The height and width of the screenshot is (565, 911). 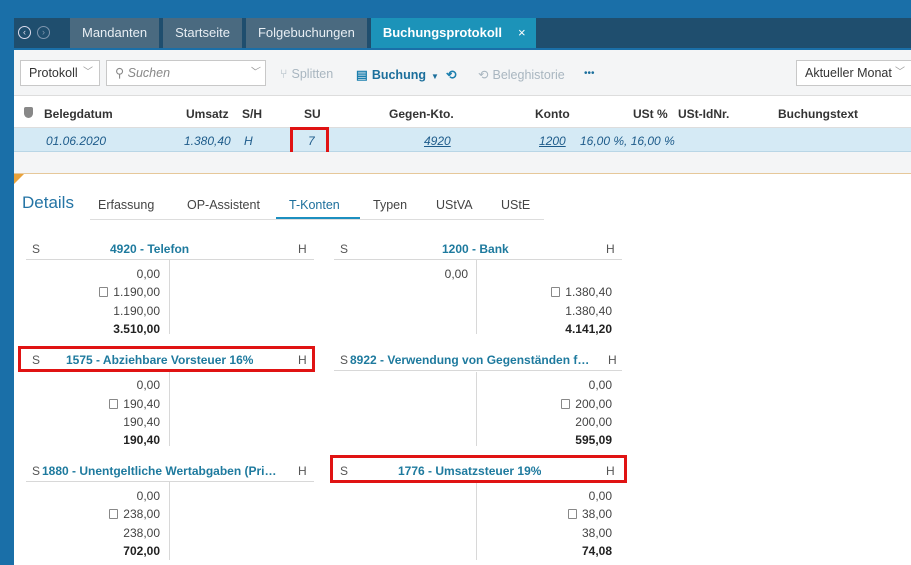 What do you see at coordinates (78, 114) in the screenshot?
I see `col-belegdatum: Belegdatum` at bounding box center [78, 114].